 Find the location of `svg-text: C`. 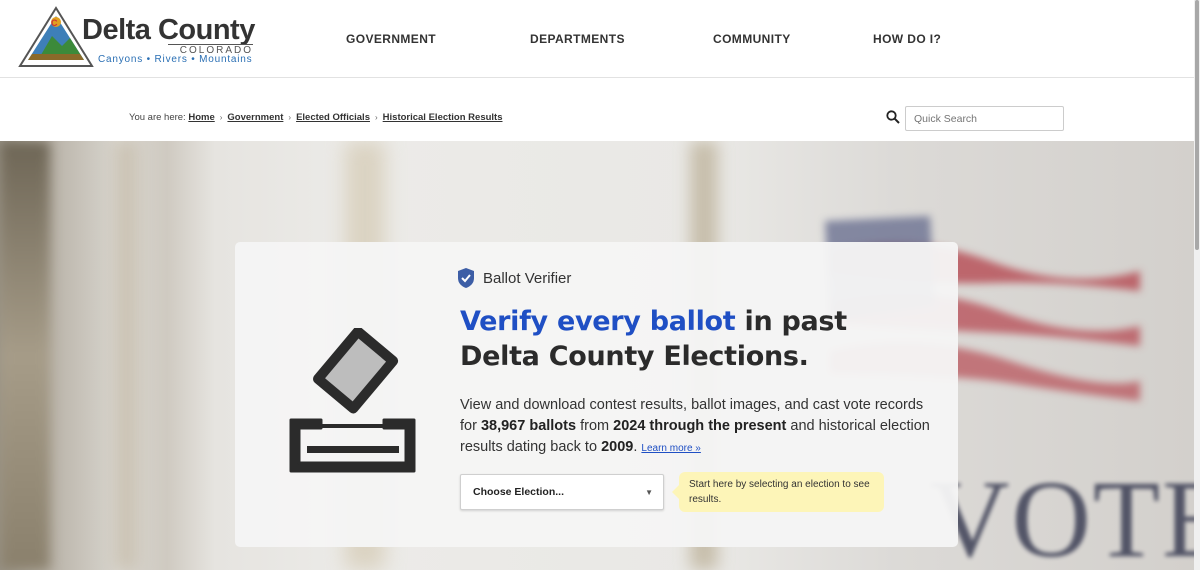

svg-text: C is located at coordinates (54, 23).